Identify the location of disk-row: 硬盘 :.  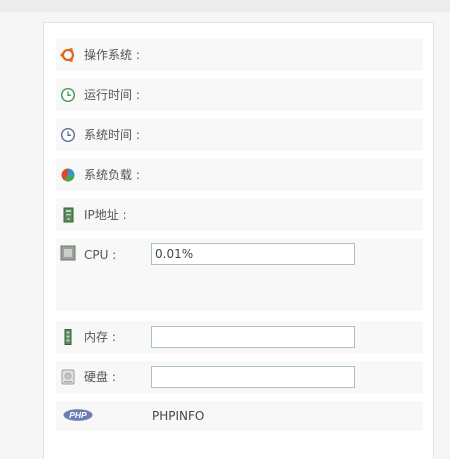
(239, 377).